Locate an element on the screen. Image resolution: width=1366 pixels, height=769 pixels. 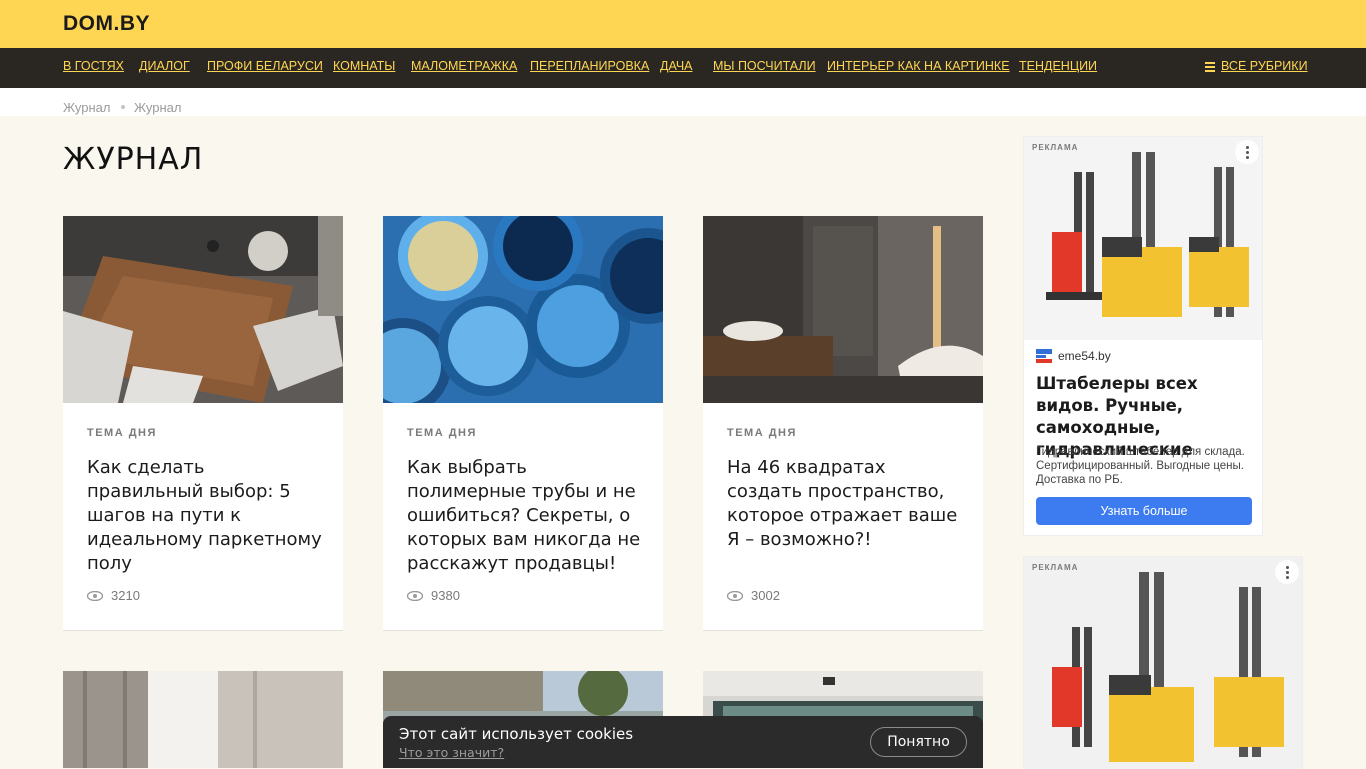
article-image-curtains is located at coordinates (203, 719).